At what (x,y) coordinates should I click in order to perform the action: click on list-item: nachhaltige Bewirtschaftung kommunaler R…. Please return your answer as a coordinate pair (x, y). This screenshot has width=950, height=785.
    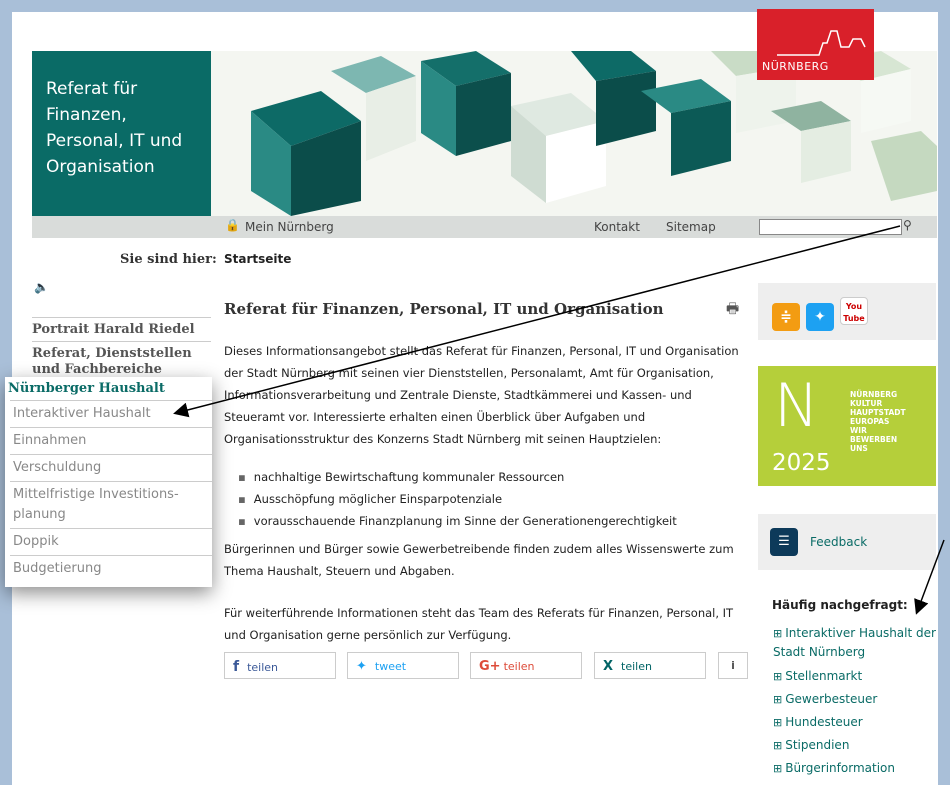
    Looking at the image, I should click on (493, 477).